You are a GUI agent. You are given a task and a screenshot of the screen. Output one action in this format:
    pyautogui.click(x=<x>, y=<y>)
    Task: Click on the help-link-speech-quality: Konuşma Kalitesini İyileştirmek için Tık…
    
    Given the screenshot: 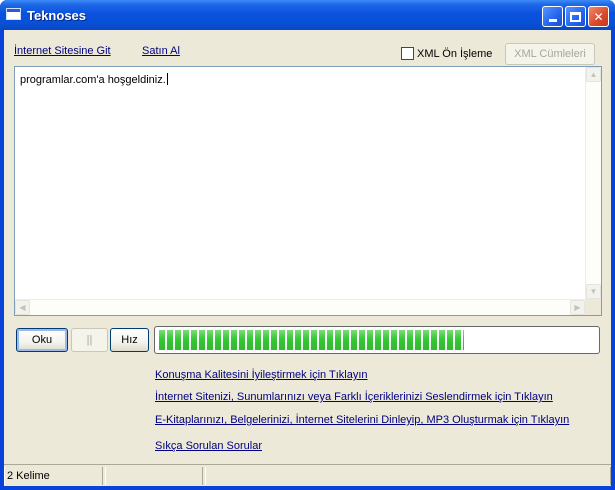 What is the action you would take?
    pyautogui.click(x=261, y=375)
    